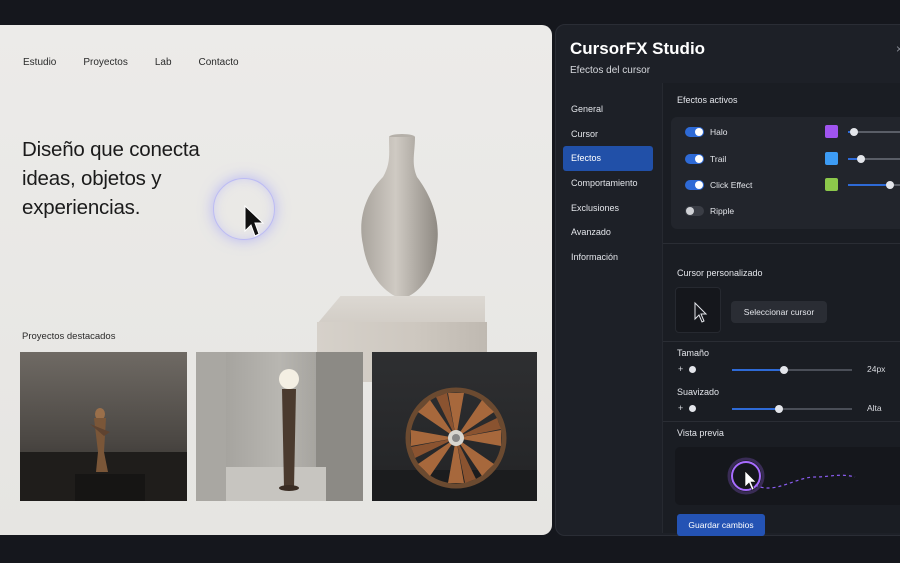 Image resolution: width=900 pixels, height=563 pixels. I want to click on effect-row-ripple: Ripple, so click(709, 211).